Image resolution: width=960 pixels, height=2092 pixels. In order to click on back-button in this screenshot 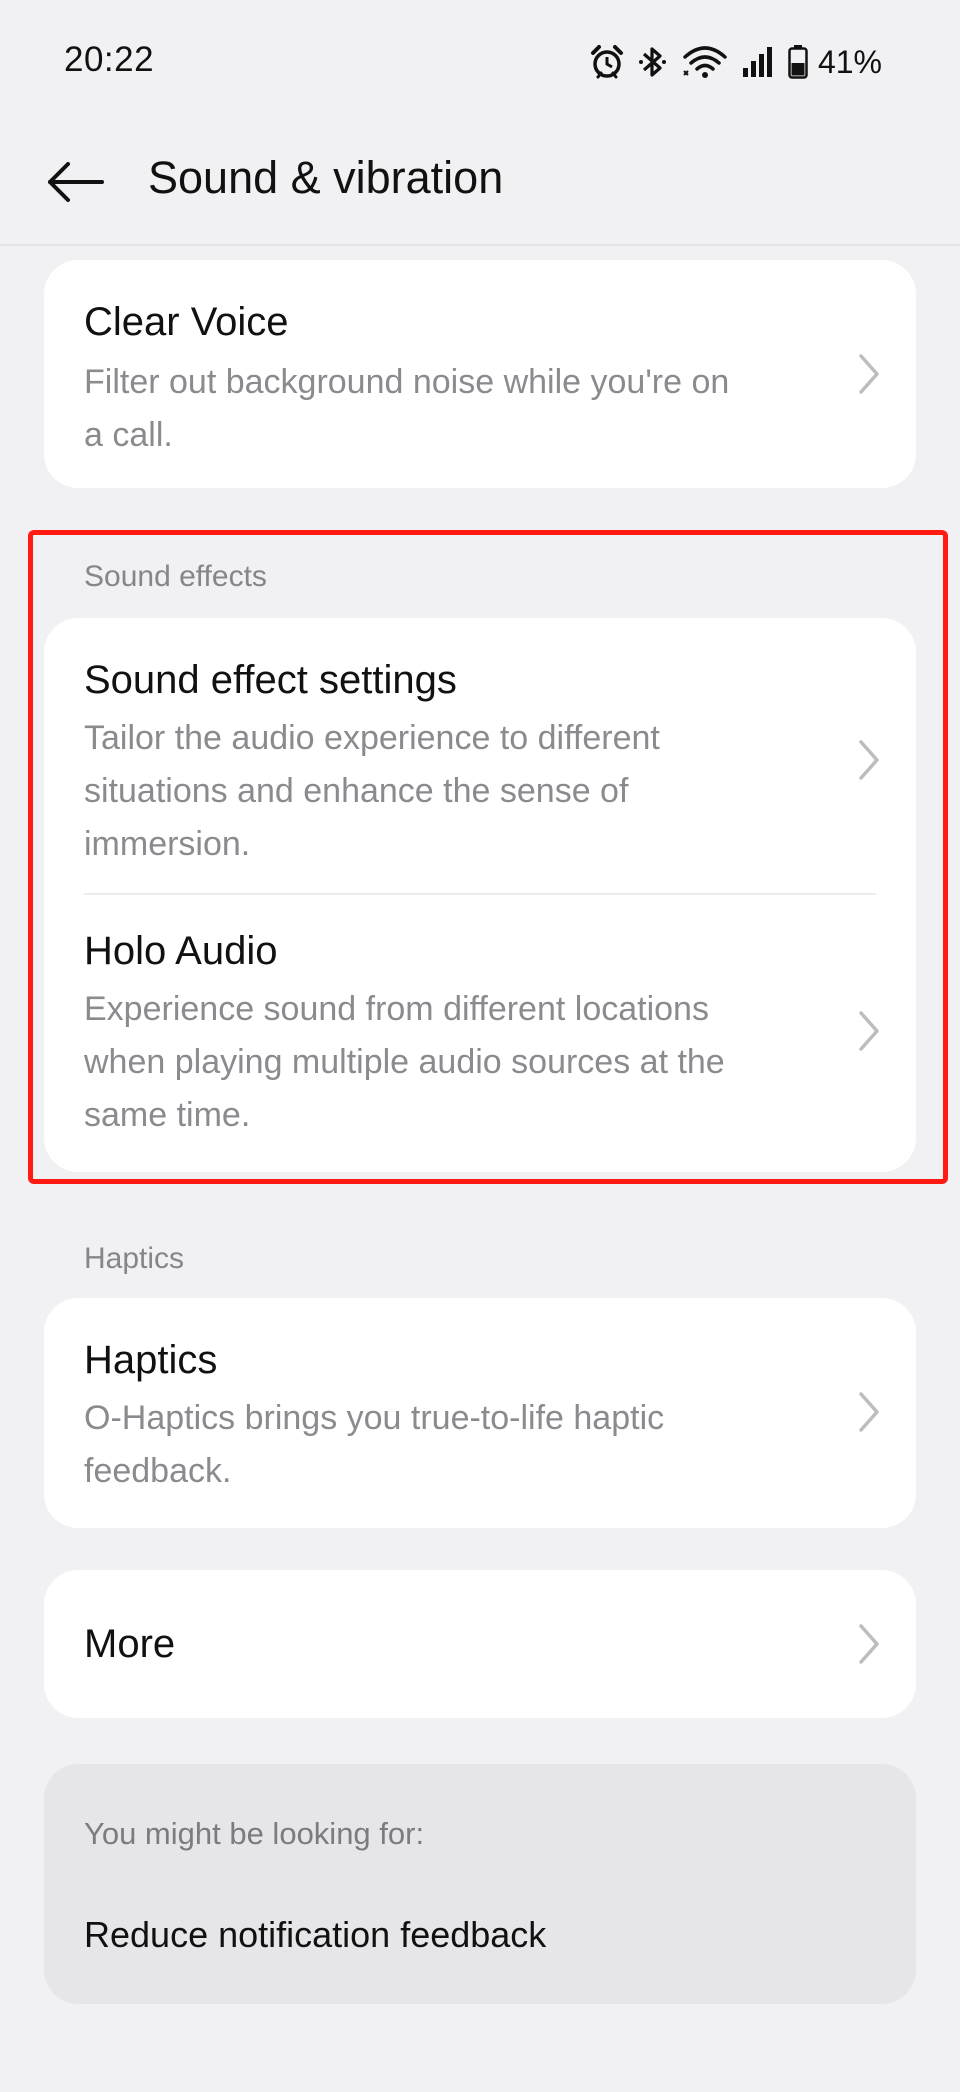, I will do `click(76, 184)`.